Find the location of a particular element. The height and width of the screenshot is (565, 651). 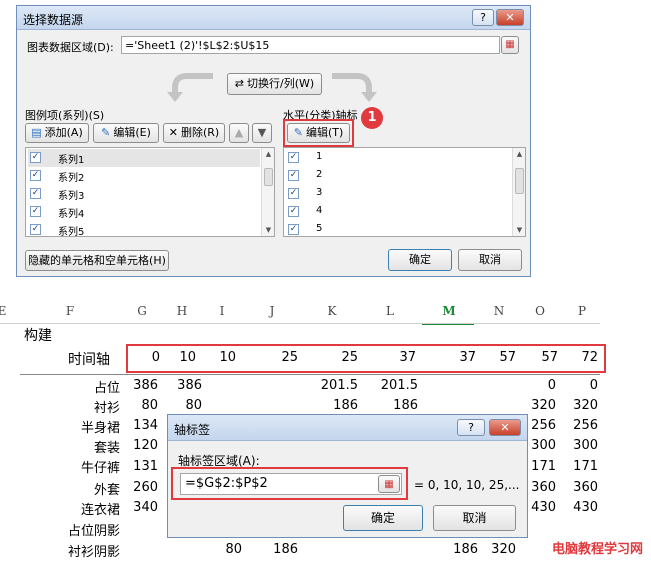

axis-edit-highlight is located at coordinates (318, 133).